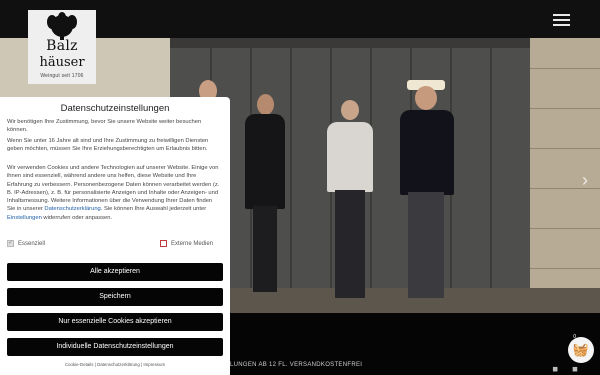 Image resolution: width=600 pixels, height=375 pixels. I want to click on footer-icons: ◼ ◼, so click(568, 369).